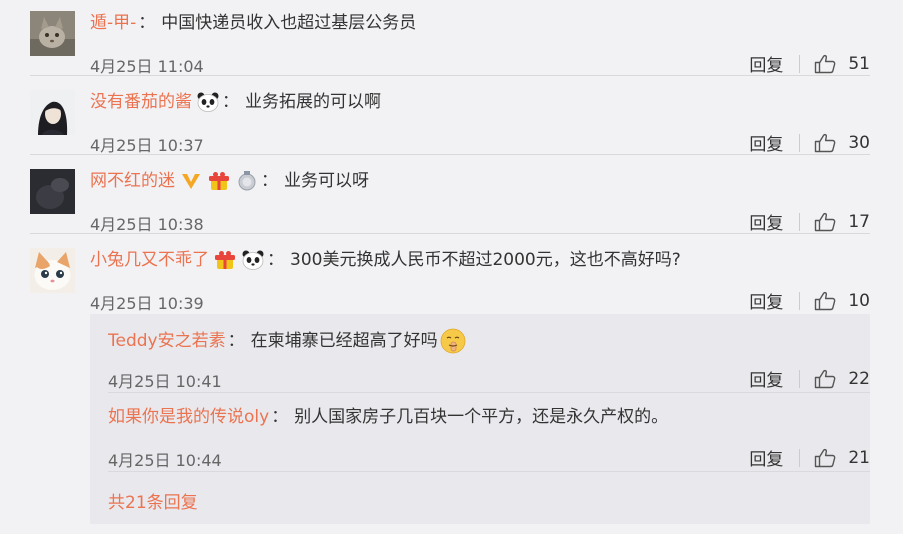  I want to click on comment-time: 4月25日 10:39, so click(147, 303).